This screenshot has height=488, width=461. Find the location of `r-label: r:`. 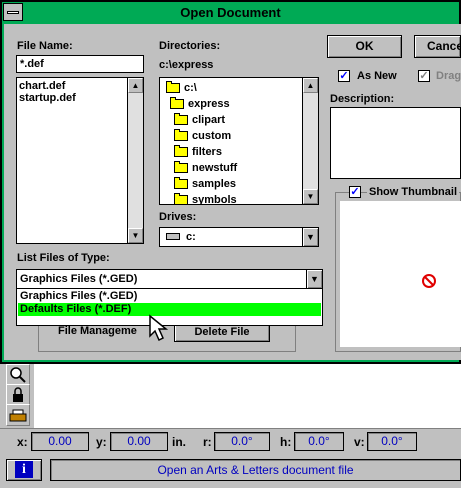

r-label: r: is located at coordinates (207, 442).